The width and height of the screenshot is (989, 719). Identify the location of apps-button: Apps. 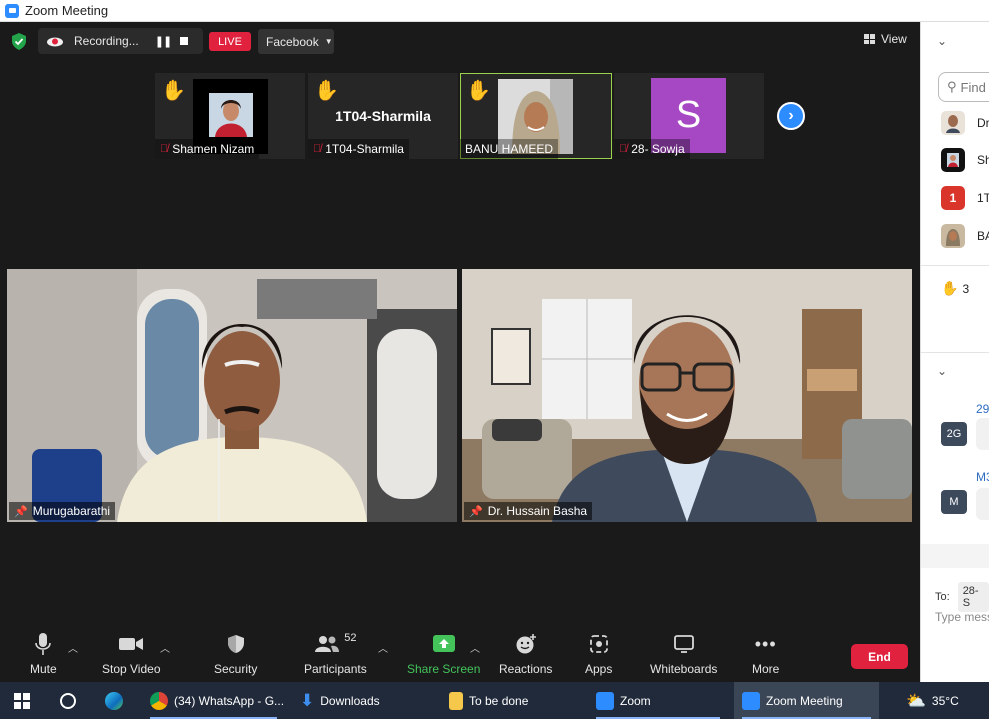
(598, 653).